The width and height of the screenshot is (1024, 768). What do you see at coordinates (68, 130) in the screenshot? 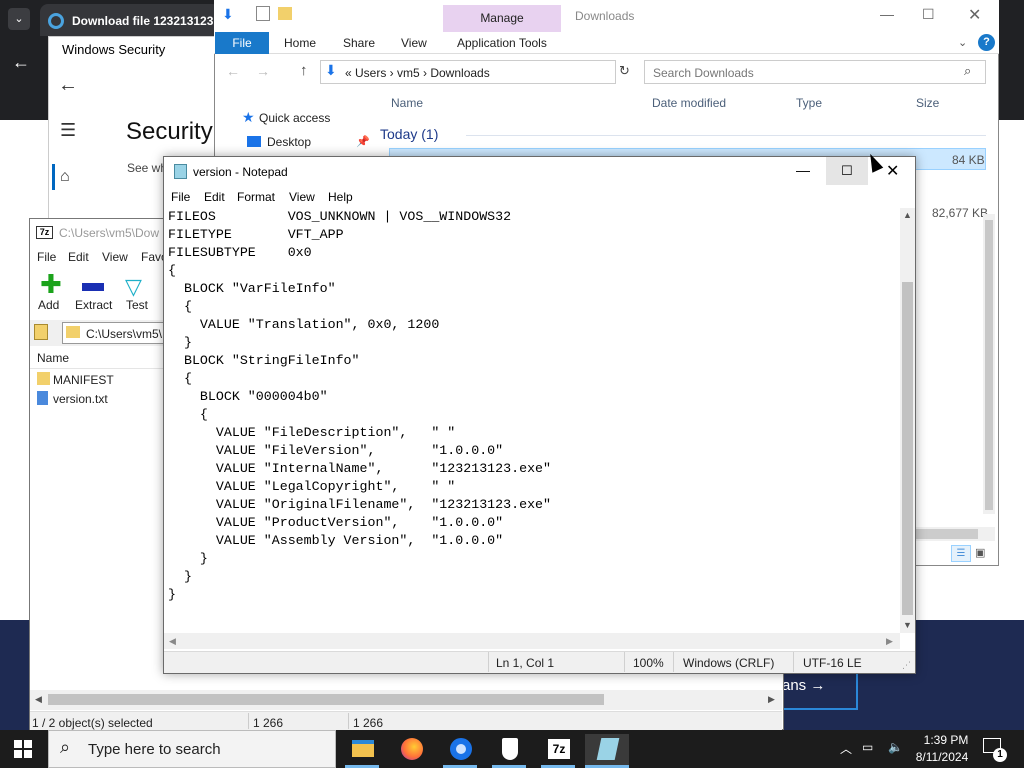
I see `hamburger-menu-icon: ☰` at bounding box center [68, 130].